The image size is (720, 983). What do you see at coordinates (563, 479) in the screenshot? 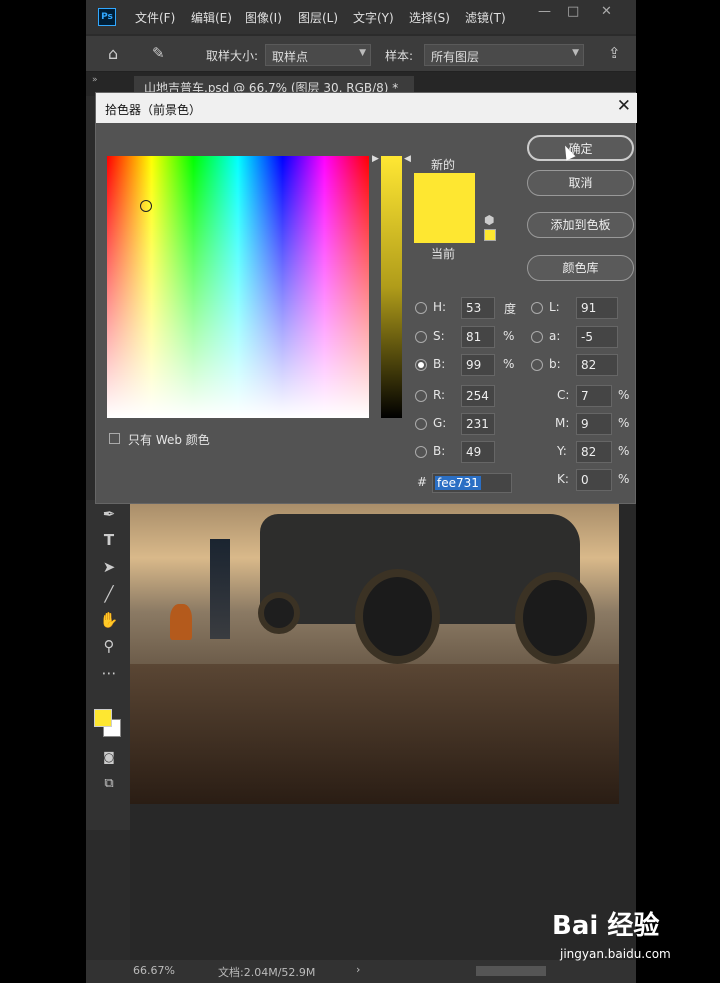
I see `k-label: K:` at bounding box center [563, 479].